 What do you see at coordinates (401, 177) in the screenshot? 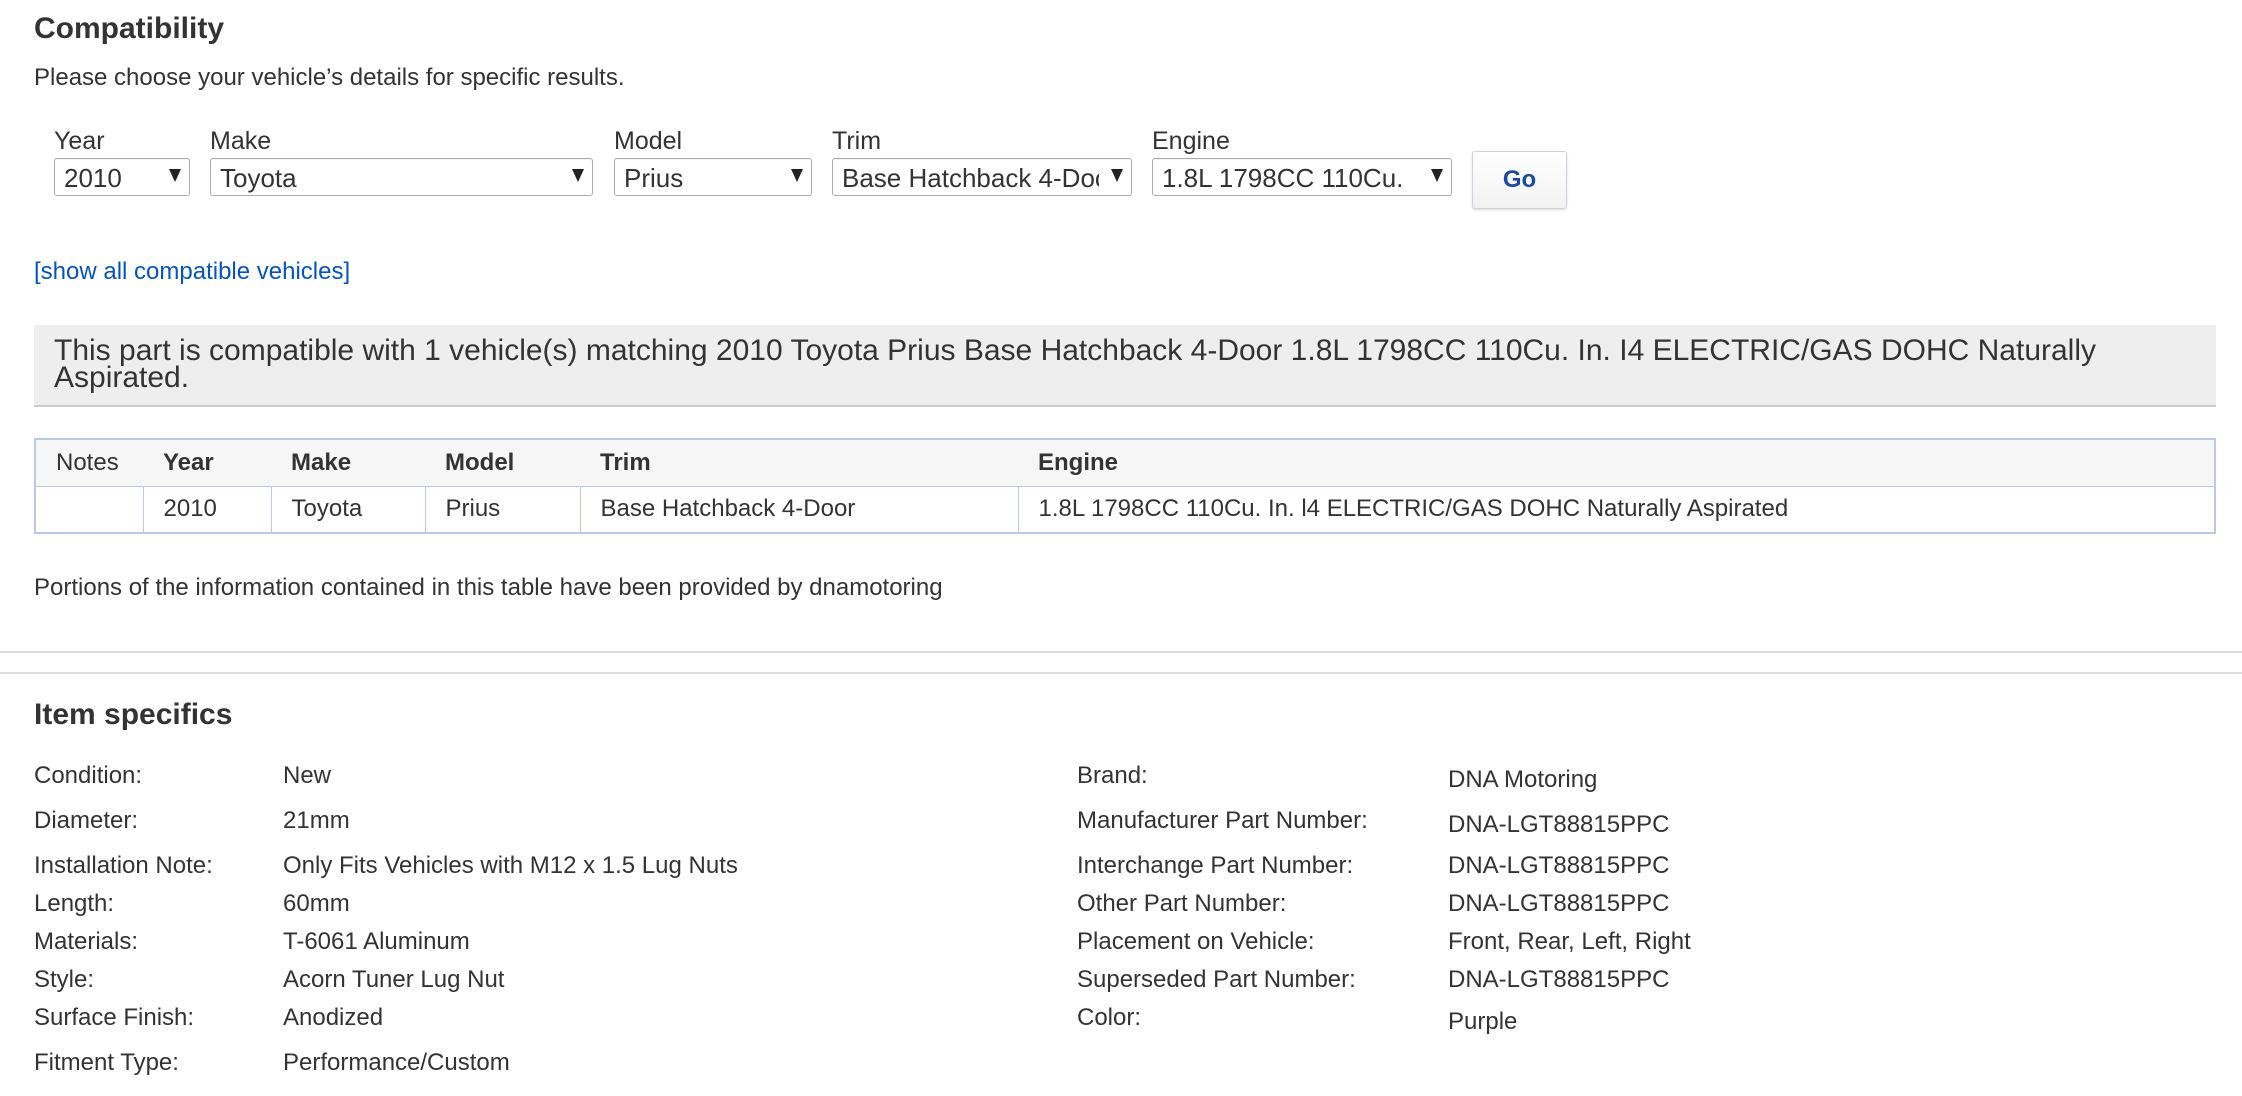
I see `make-select: Toyota` at bounding box center [401, 177].